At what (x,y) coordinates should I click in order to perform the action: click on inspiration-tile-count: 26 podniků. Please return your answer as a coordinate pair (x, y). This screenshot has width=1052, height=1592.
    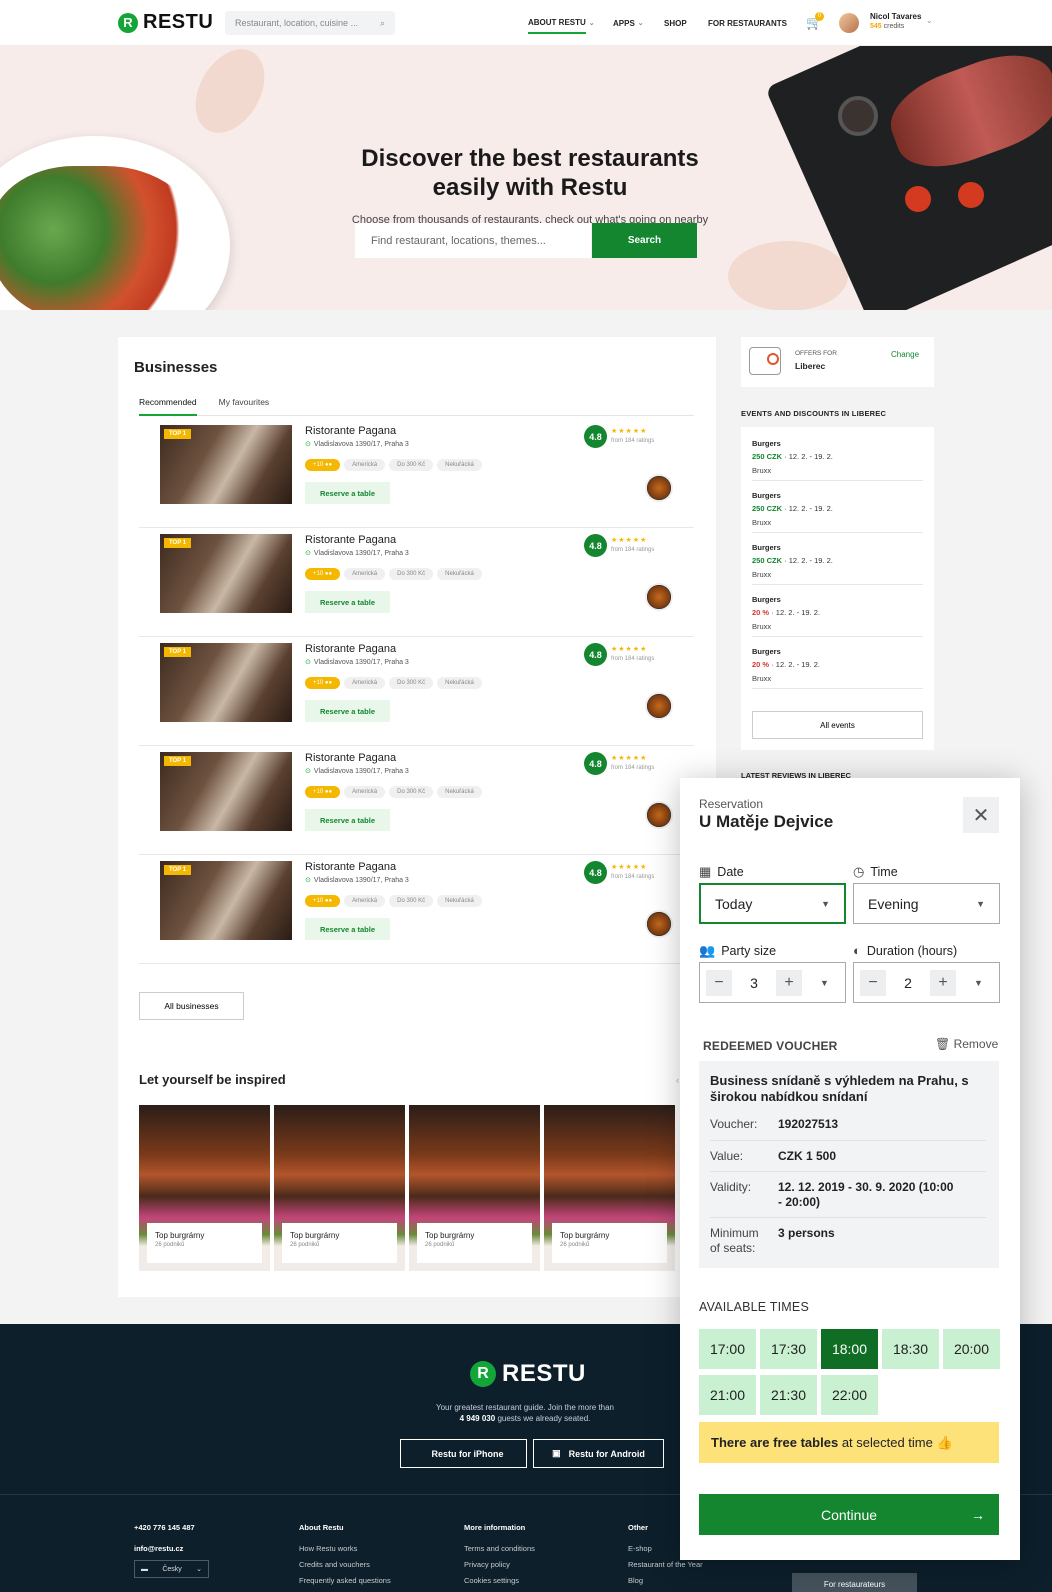
    Looking at the image, I should click on (170, 1245).